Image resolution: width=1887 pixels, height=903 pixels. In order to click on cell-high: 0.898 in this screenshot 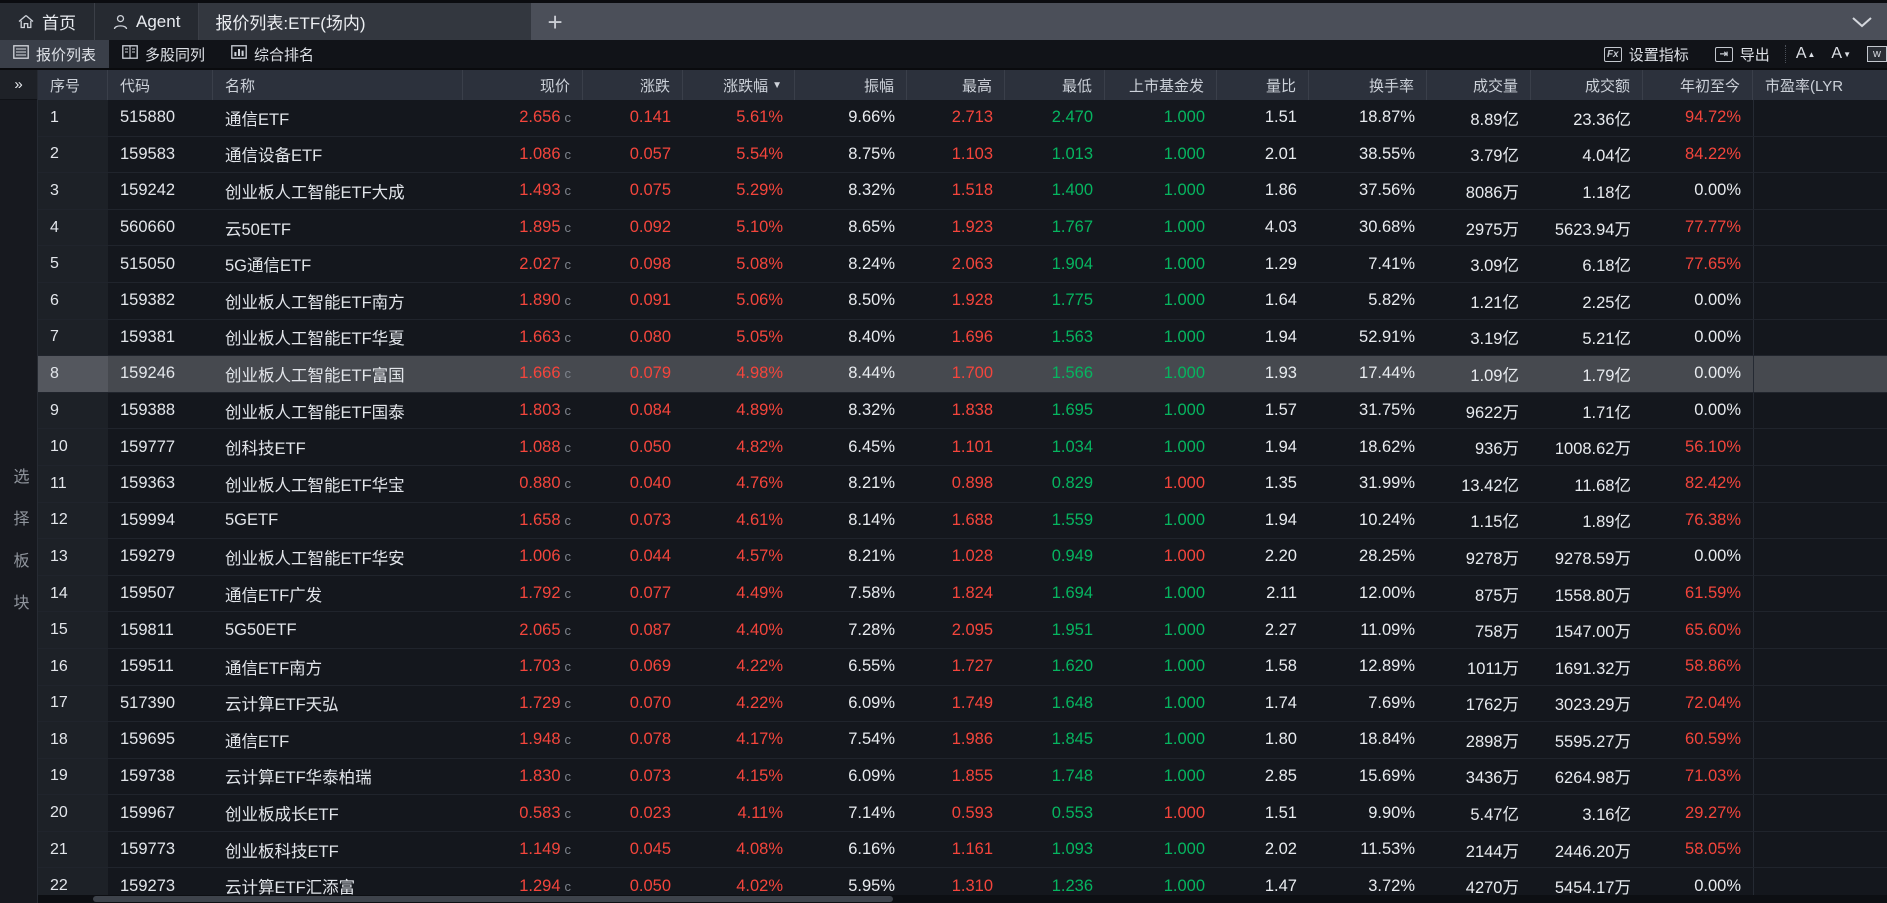, I will do `click(972, 483)`.